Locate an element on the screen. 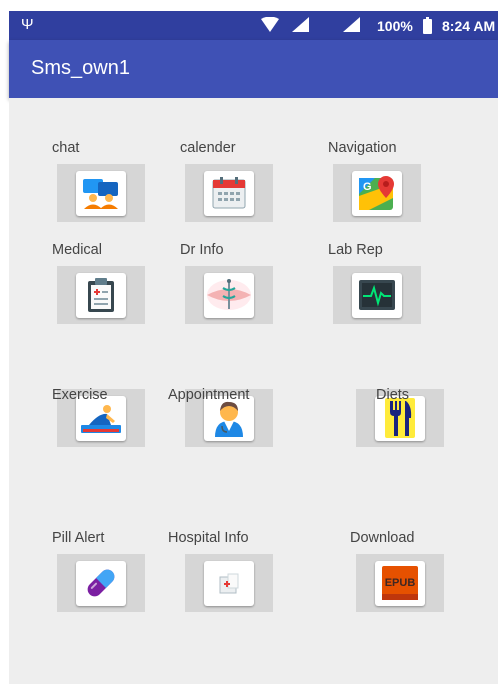 The height and width of the screenshot is (684, 498). epub-text: EPUB is located at coordinates (400, 583).